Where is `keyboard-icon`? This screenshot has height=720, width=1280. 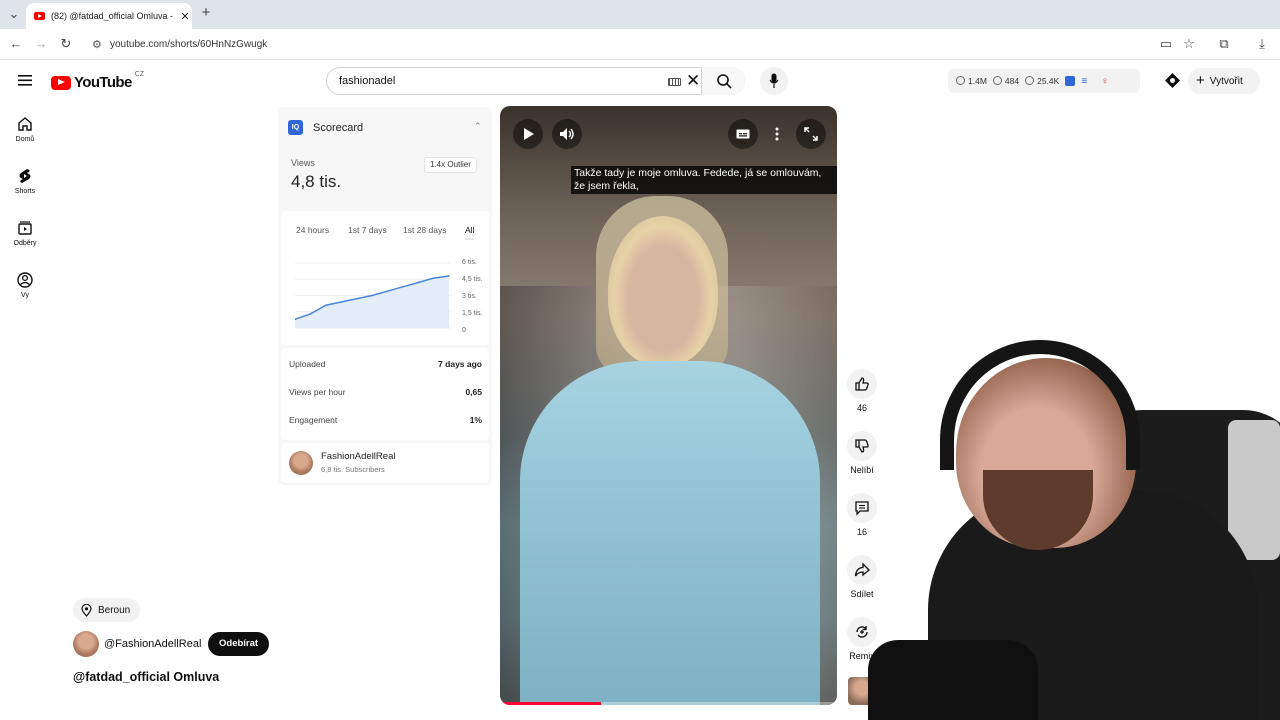
keyboard-icon is located at coordinates (674, 82).